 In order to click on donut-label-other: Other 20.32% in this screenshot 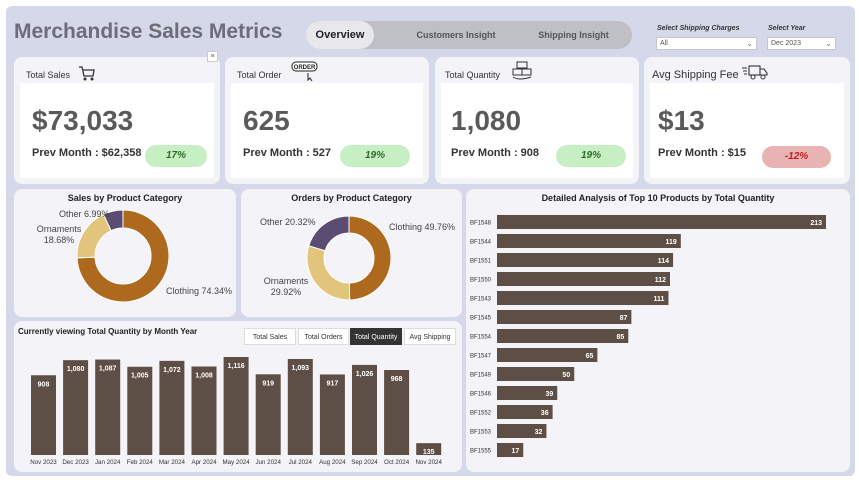, I will do `click(288, 222)`.